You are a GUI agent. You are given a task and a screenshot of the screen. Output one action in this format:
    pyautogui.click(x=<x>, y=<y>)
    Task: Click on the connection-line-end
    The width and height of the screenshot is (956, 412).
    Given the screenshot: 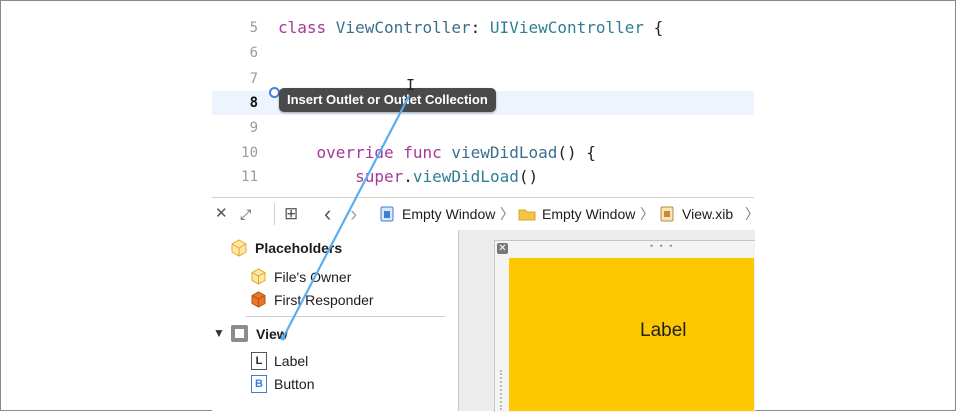 What is the action you would take?
    pyautogui.click(x=283, y=338)
    